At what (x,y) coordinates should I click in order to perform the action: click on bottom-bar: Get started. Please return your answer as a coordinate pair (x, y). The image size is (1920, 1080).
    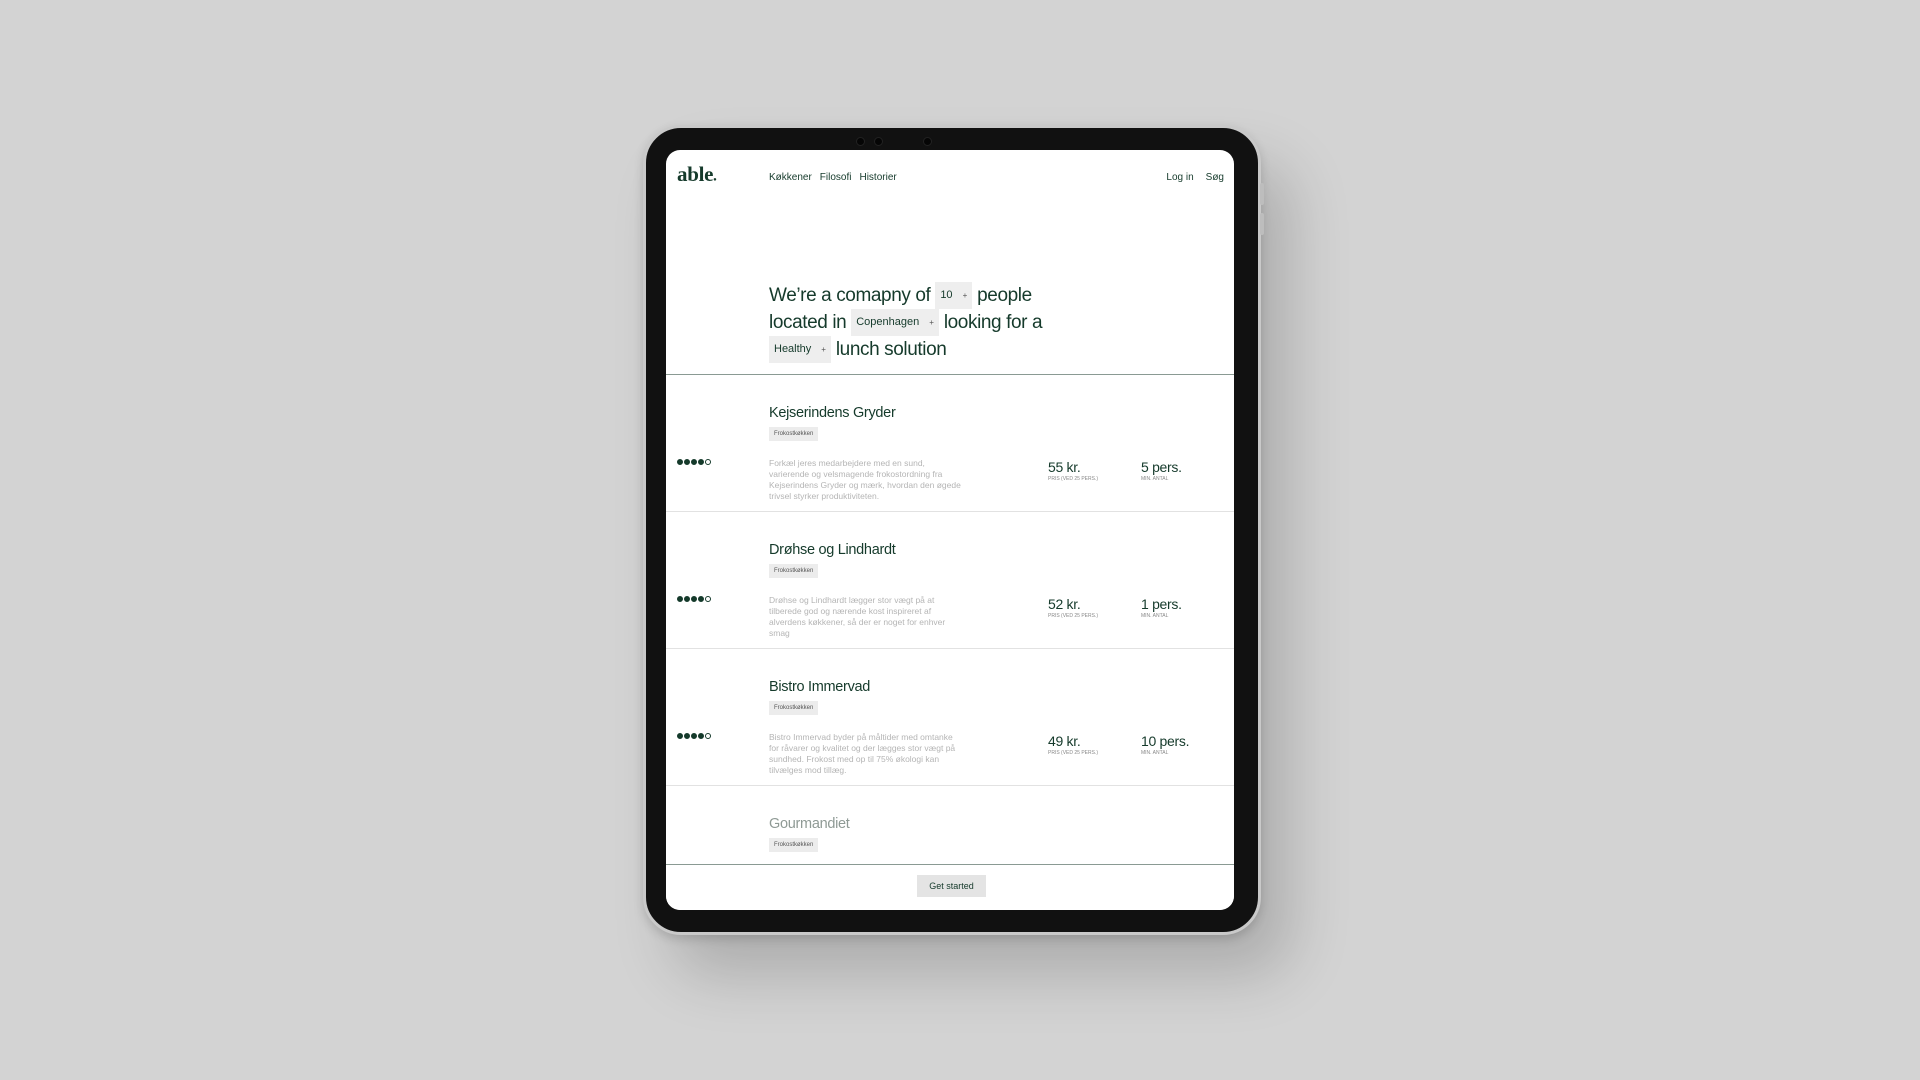
    Looking at the image, I should click on (950, 887).